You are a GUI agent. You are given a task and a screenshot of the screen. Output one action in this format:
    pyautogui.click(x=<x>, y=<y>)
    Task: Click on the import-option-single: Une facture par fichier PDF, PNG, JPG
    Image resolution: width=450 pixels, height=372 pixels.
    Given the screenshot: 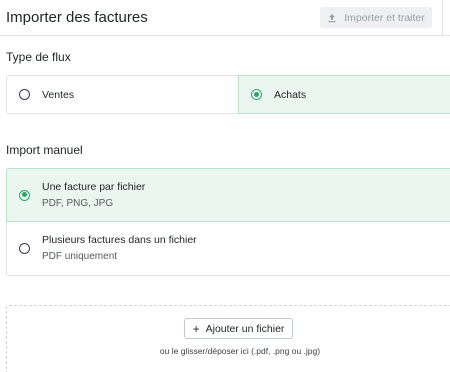 What is the action you would take?
    pyautogui.click(x=228, y=195)
    